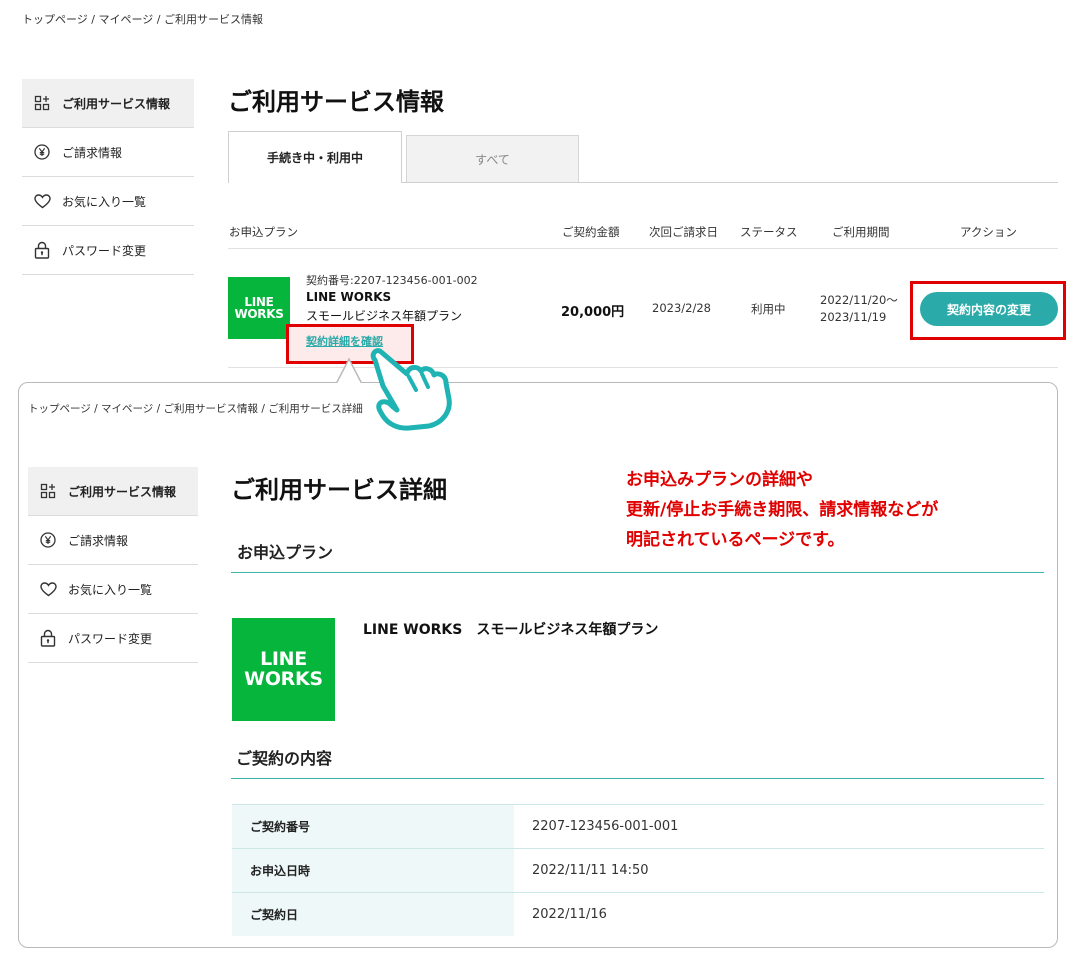 The width and height of the screenshot is (1076, 963). I want to click on table-row: ご契約番号 2207-123456-001-001, so click(638, 827).